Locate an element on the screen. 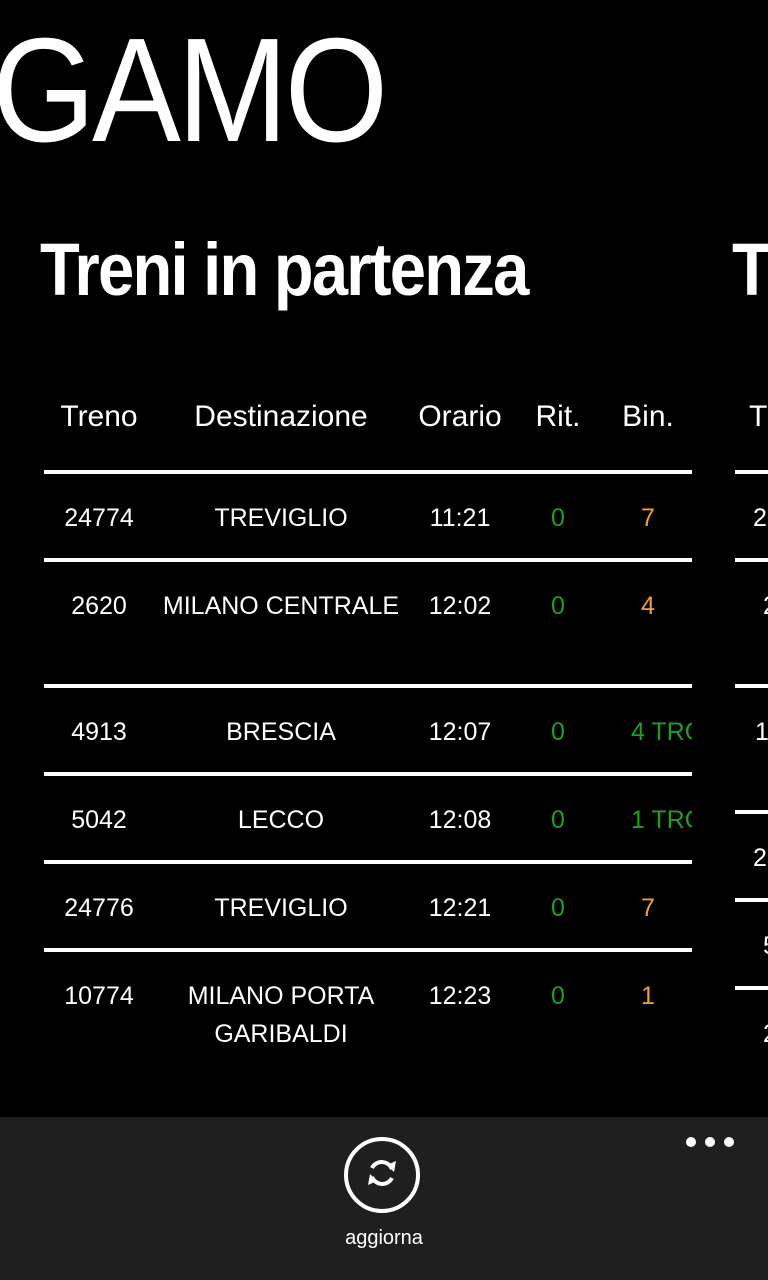 This screenshot has width=768, height=1280. table-row: 5 is located at coordinates (751, 944).